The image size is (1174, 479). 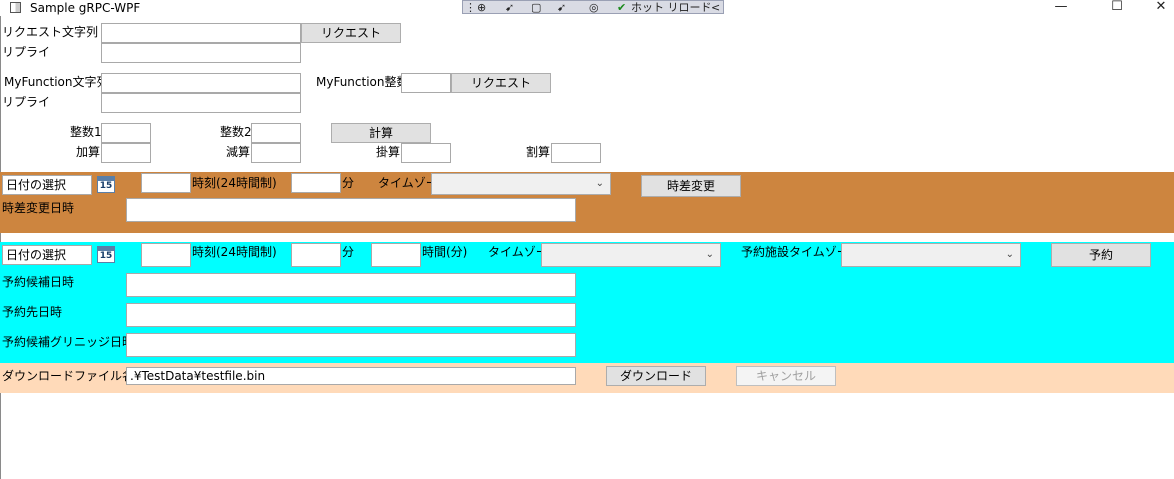 I want to click on timezone-time-label: 時刻(24時間制), so click(x=234, y=183).